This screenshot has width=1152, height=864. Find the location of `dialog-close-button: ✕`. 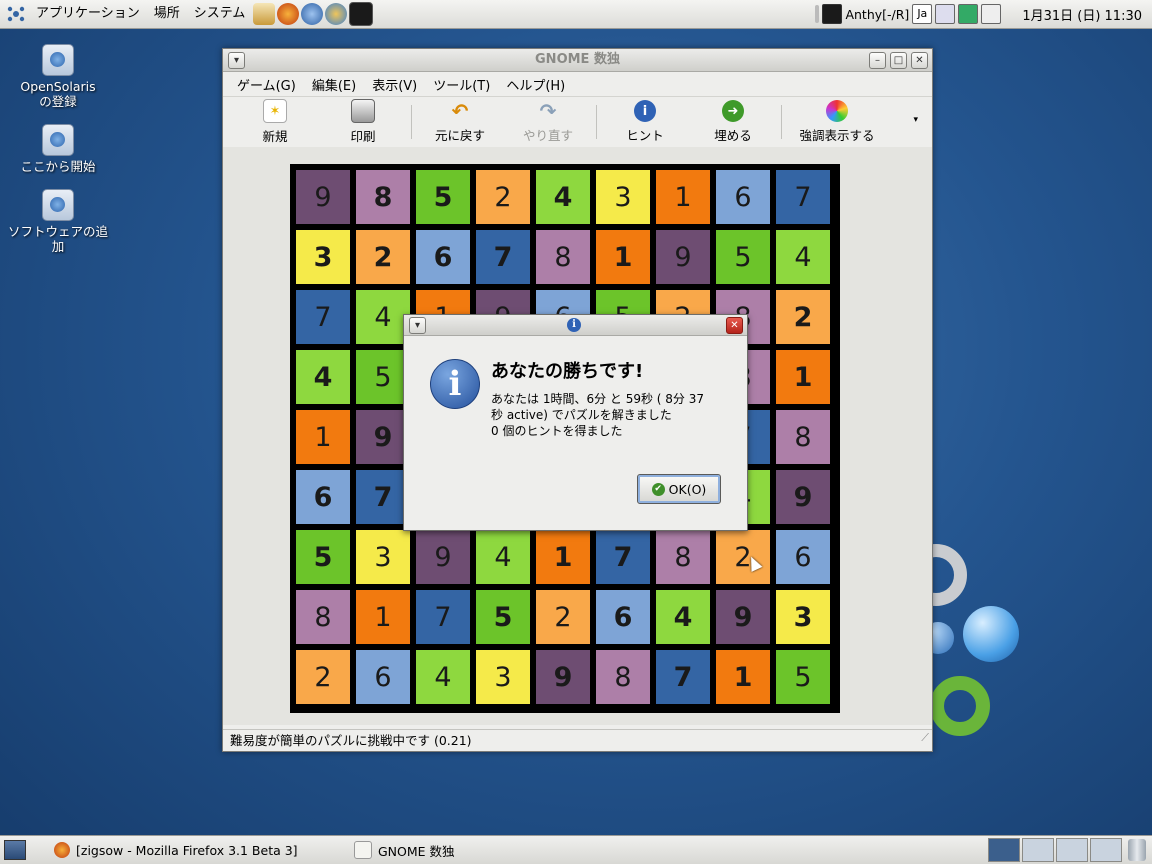

dialog-close-button: ✕ is located at coordinates (734, 325).